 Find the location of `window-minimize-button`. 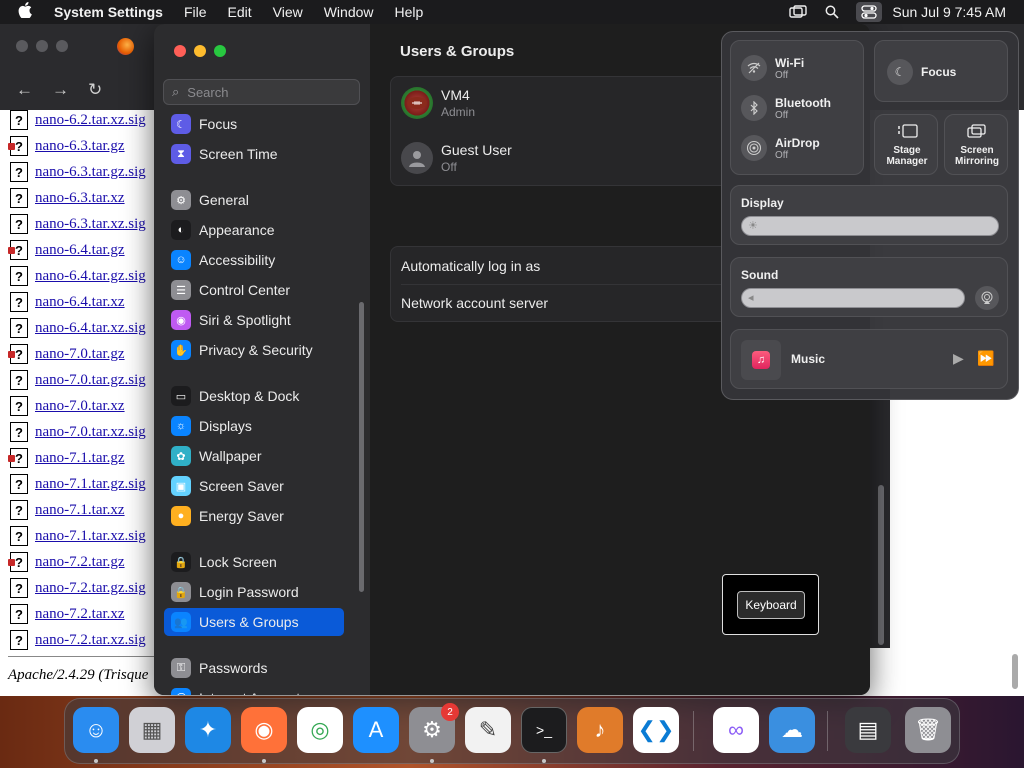

window-minimize-button is located at coordinates (200, 51).